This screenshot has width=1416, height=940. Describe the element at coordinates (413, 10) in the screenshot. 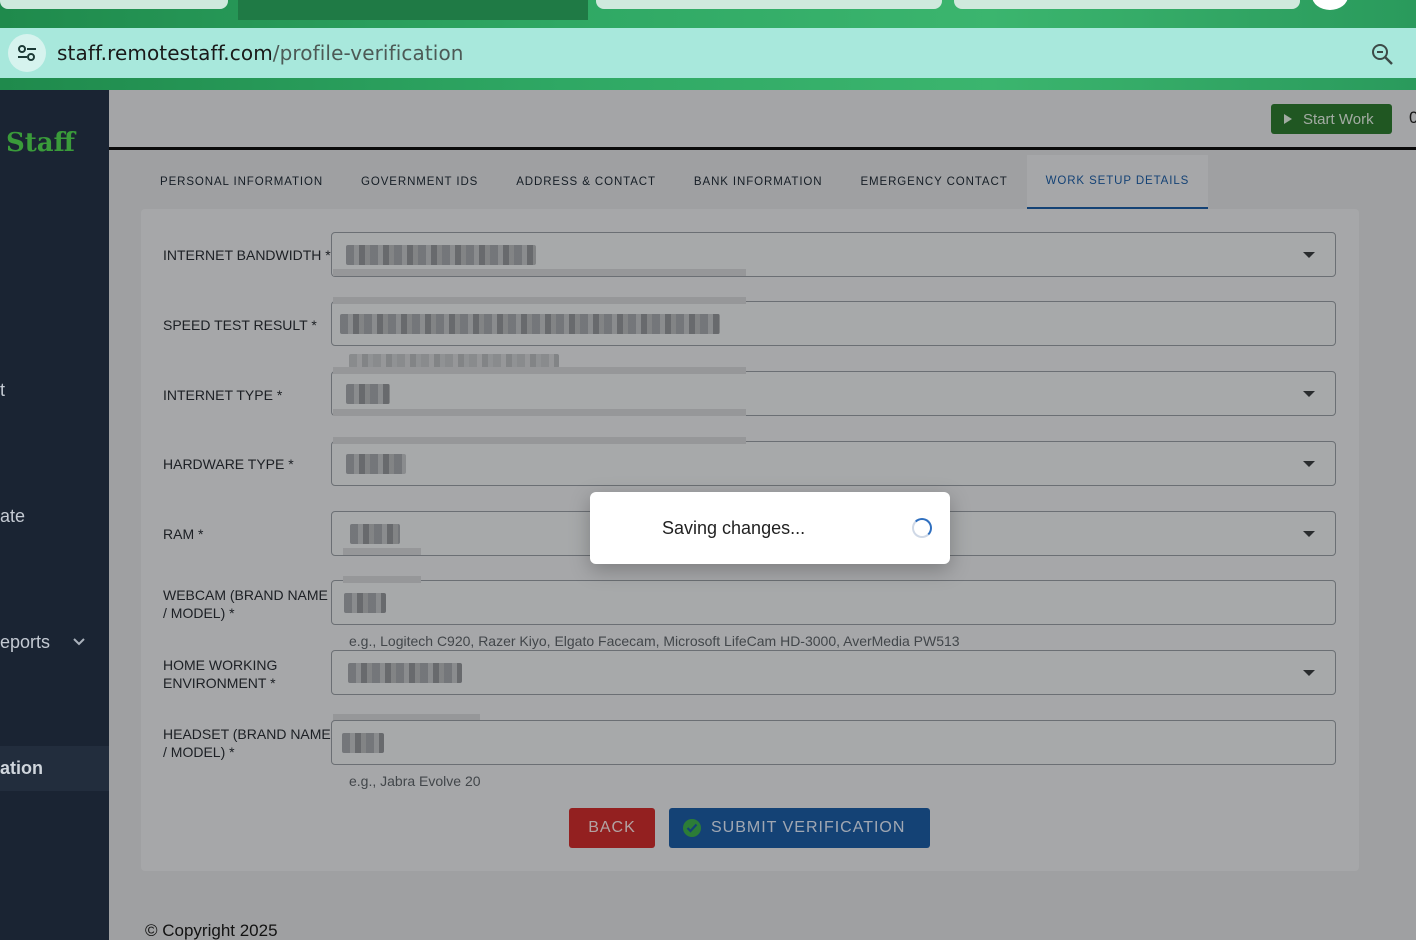

I see `browser-tab-active` at that location.